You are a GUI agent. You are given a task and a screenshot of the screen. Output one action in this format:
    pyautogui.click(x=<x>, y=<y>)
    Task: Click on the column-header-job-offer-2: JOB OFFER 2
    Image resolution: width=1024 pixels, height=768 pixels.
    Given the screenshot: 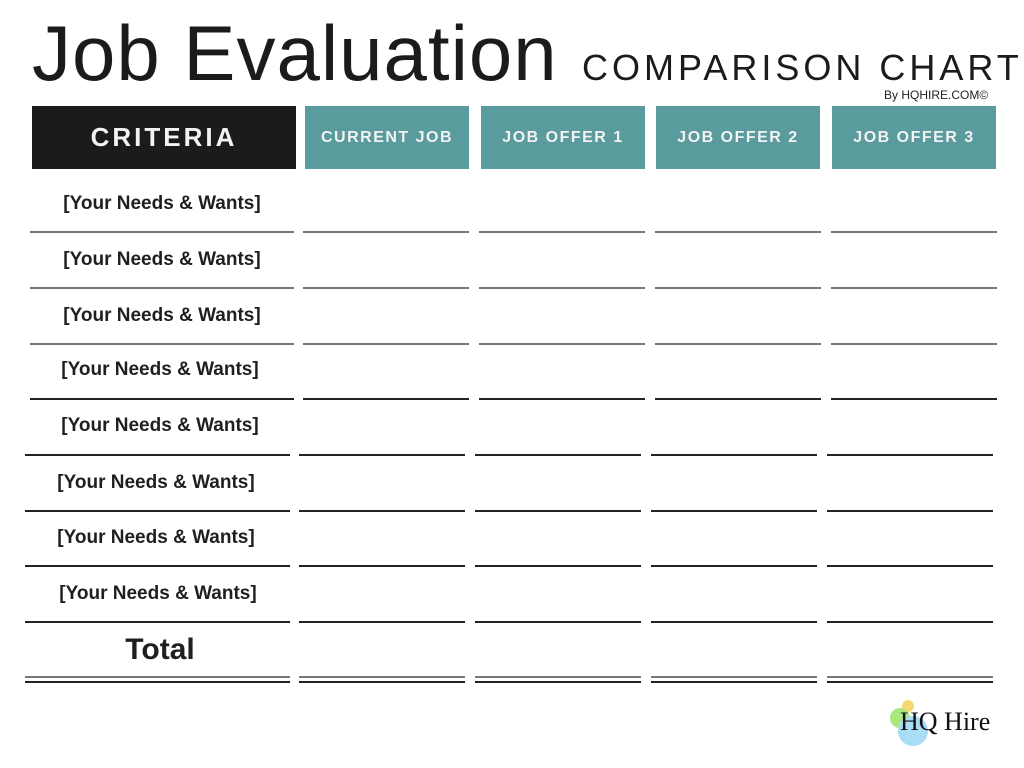 What is the action you would take?
    pyautogui.click(x=738, y=137)
    